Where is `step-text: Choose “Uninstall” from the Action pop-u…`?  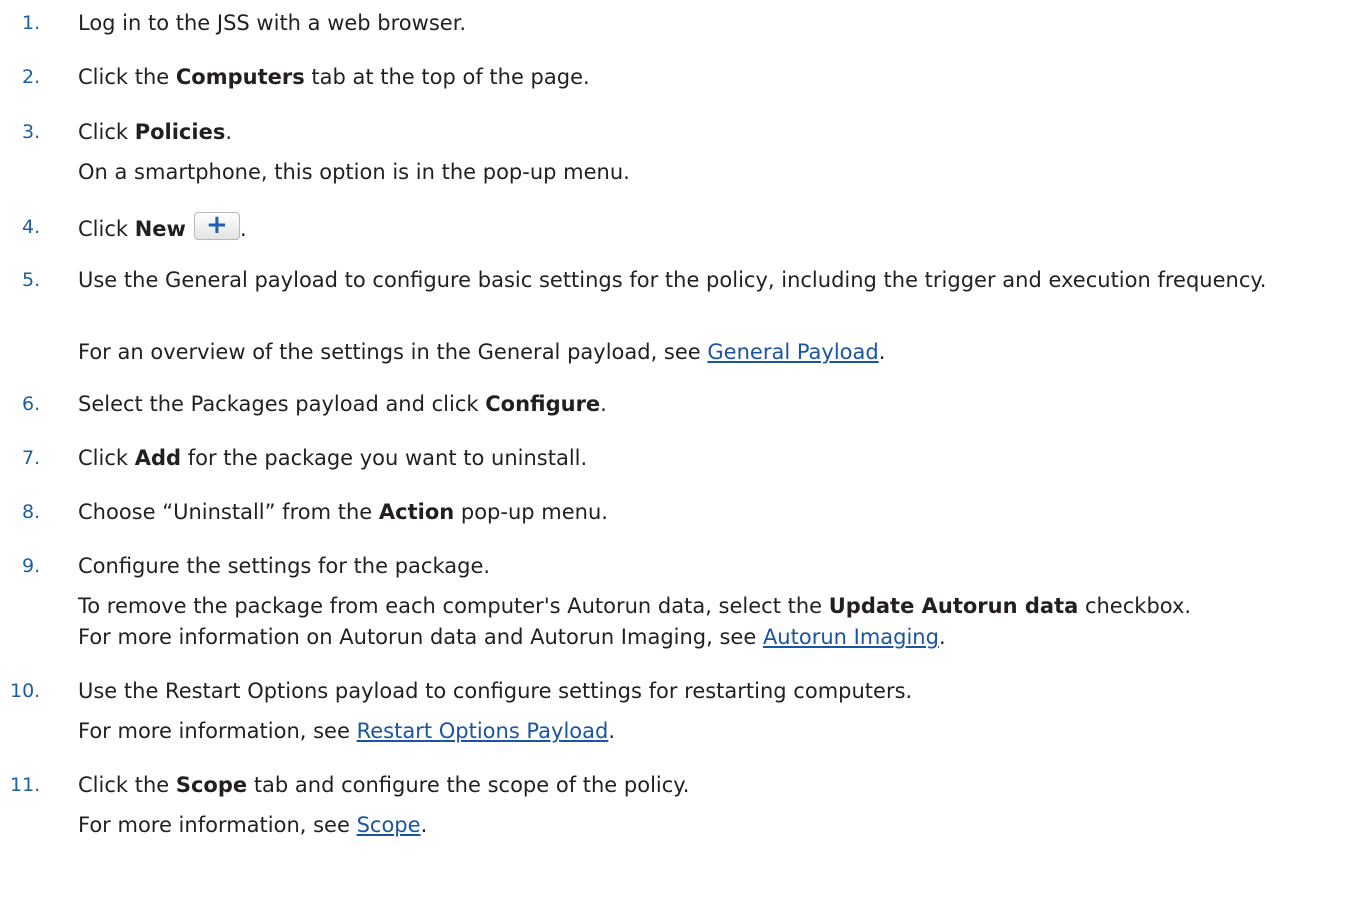 step-text: Choose “Uninstall” from the Action pop-u… is located at coordinates (343, 512).